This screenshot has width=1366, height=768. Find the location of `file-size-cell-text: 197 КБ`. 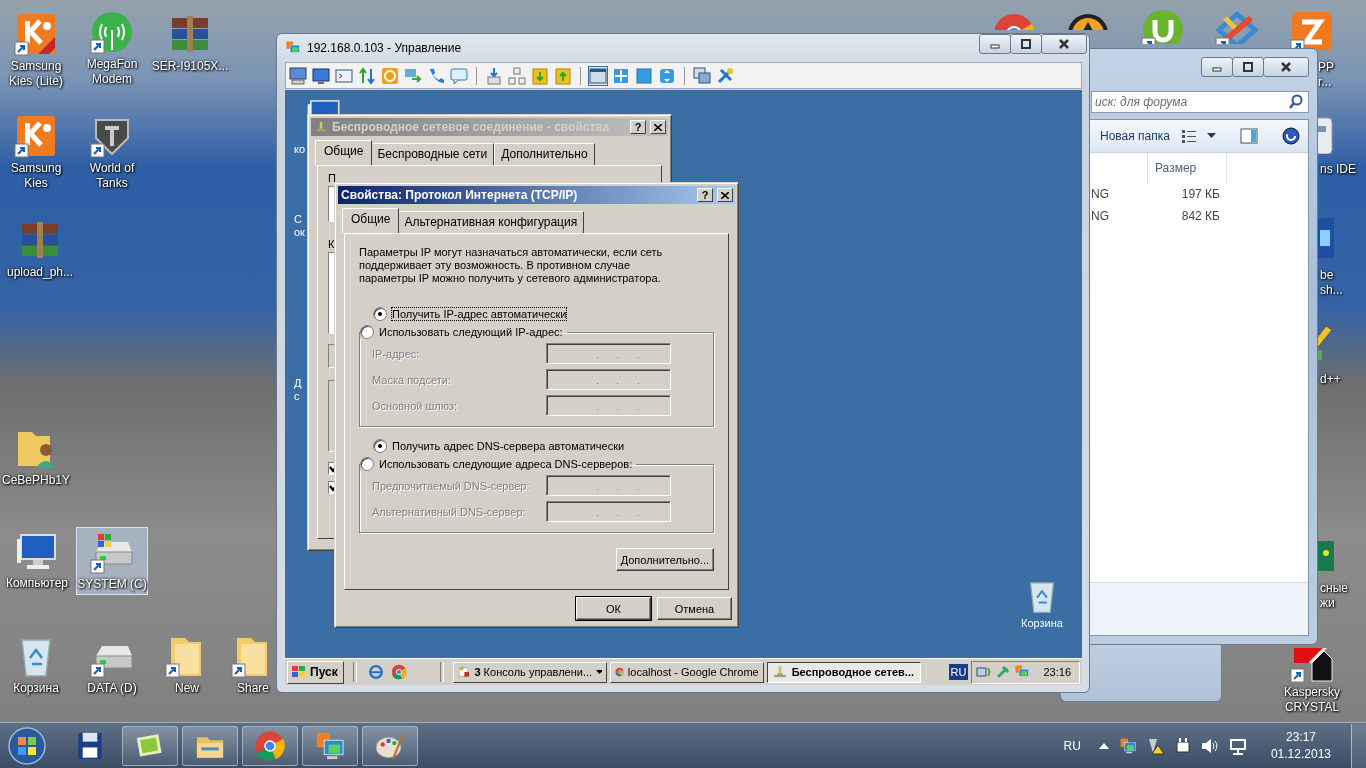

file-size-cell-text: 197 КБ is located at coordinates (1200, 194).